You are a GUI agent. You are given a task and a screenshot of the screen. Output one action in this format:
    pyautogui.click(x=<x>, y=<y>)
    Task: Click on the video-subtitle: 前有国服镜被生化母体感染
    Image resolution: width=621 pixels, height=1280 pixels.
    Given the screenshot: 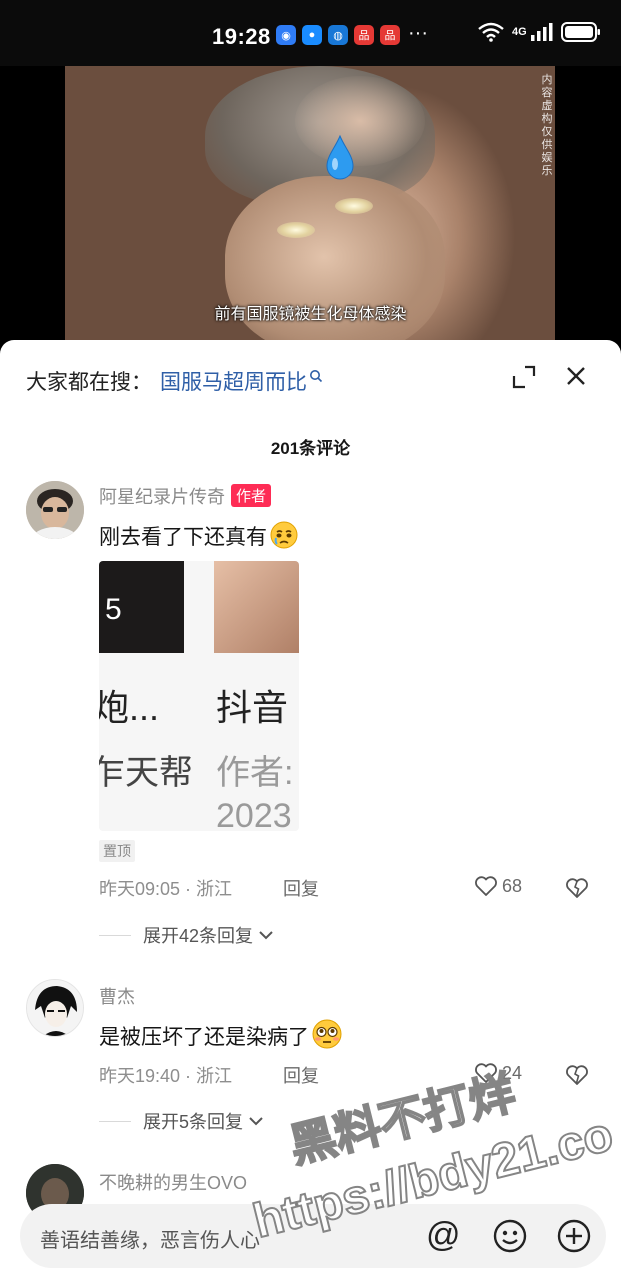 What is the action you would take?
    pyautogui.click(x=310, y=314)
    